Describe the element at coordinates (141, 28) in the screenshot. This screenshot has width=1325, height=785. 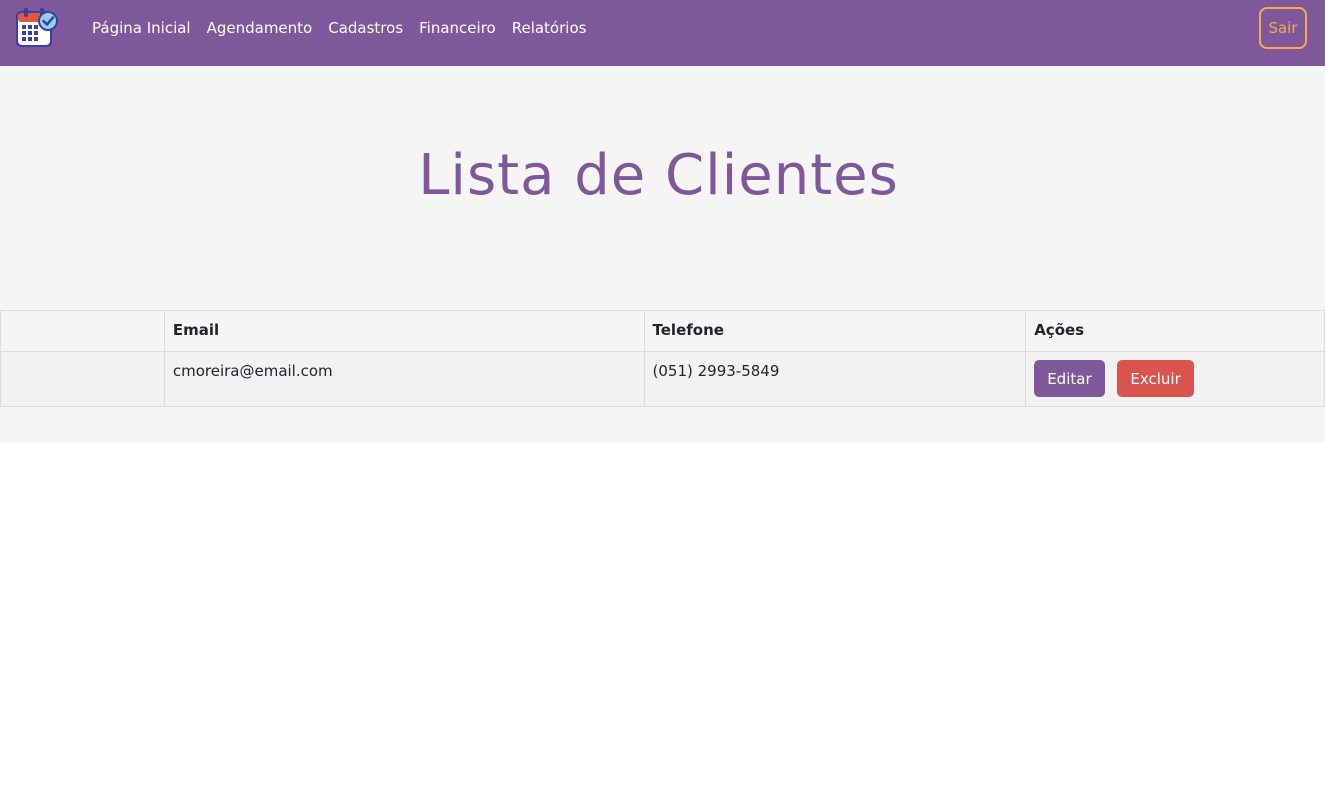
I see `nav-link-home: Página Inicial` at that location.